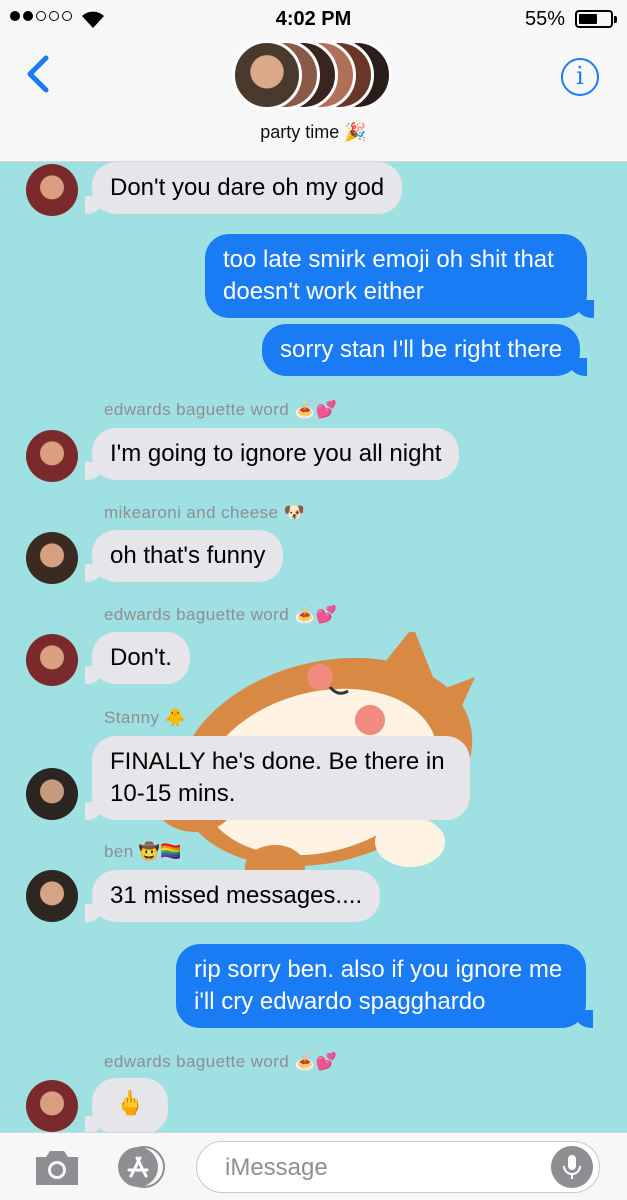 The height and width of the screenshot is (1200, 627). Describe the element at coordinates (398, 1167) in the screenshot. I see `message-input: iMessage` at that location.